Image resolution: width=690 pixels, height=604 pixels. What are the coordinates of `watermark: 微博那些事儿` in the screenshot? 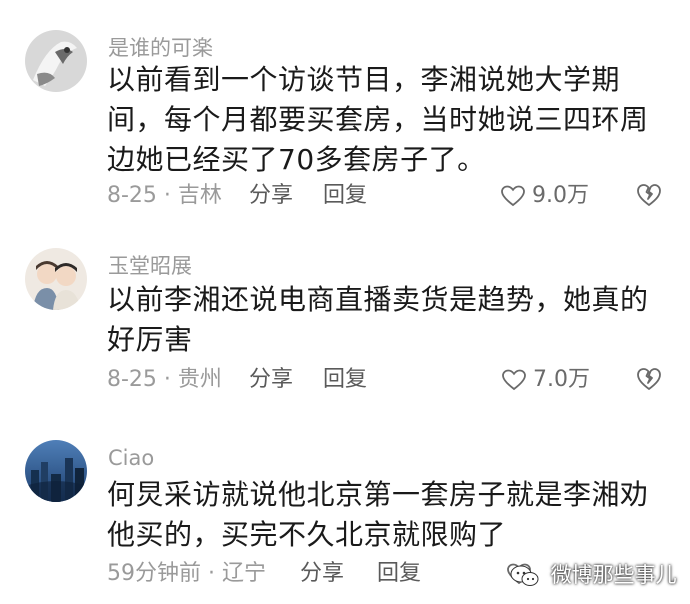 It's located at (593, 575).